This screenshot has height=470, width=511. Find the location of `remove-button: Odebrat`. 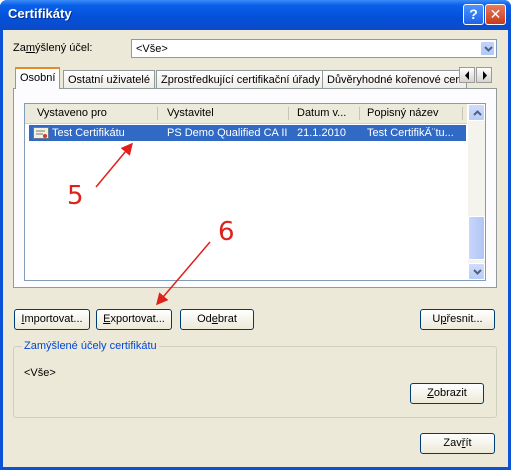

remove-button: Odebrat is located at coordinates (217, 319).